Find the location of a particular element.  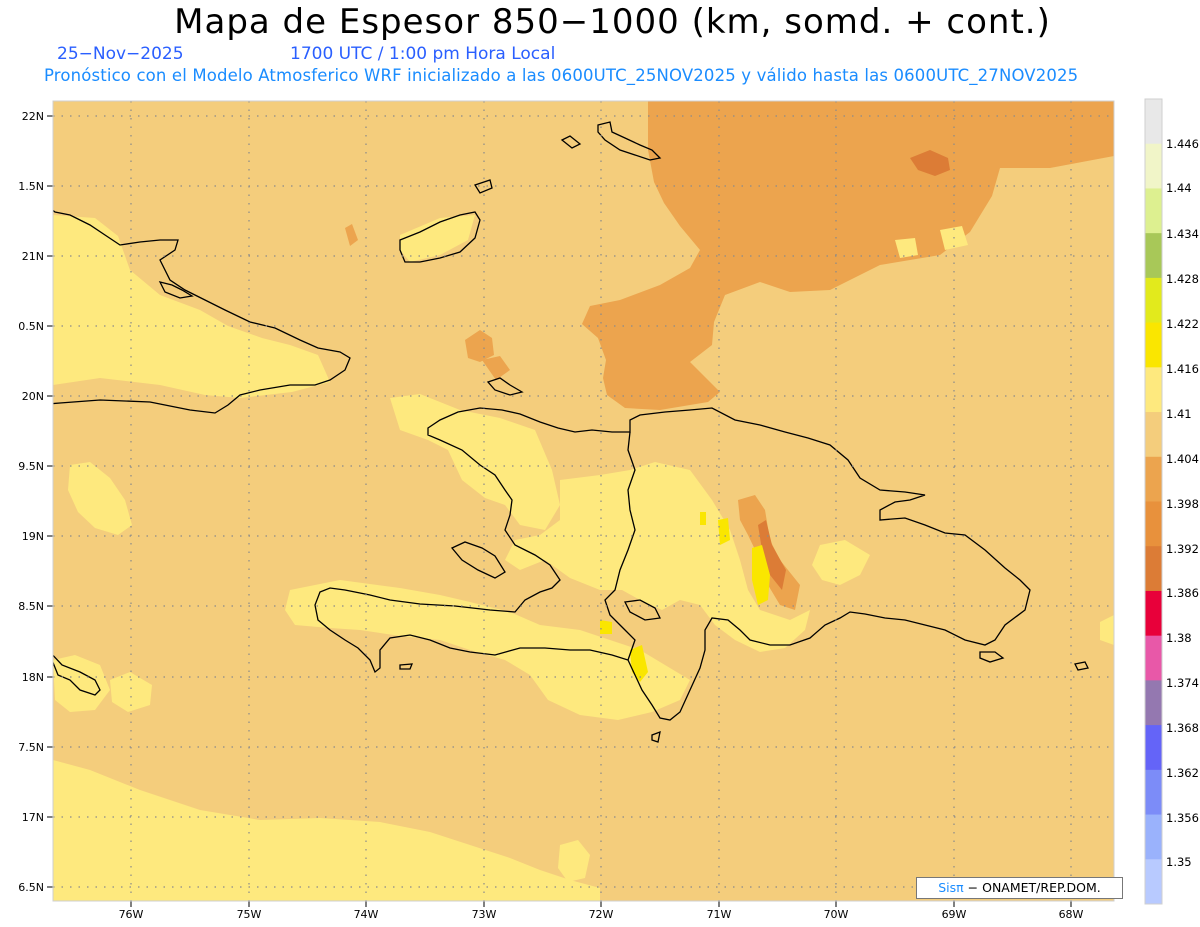

lon-label: 68W is located at coordinates (1071, 914).